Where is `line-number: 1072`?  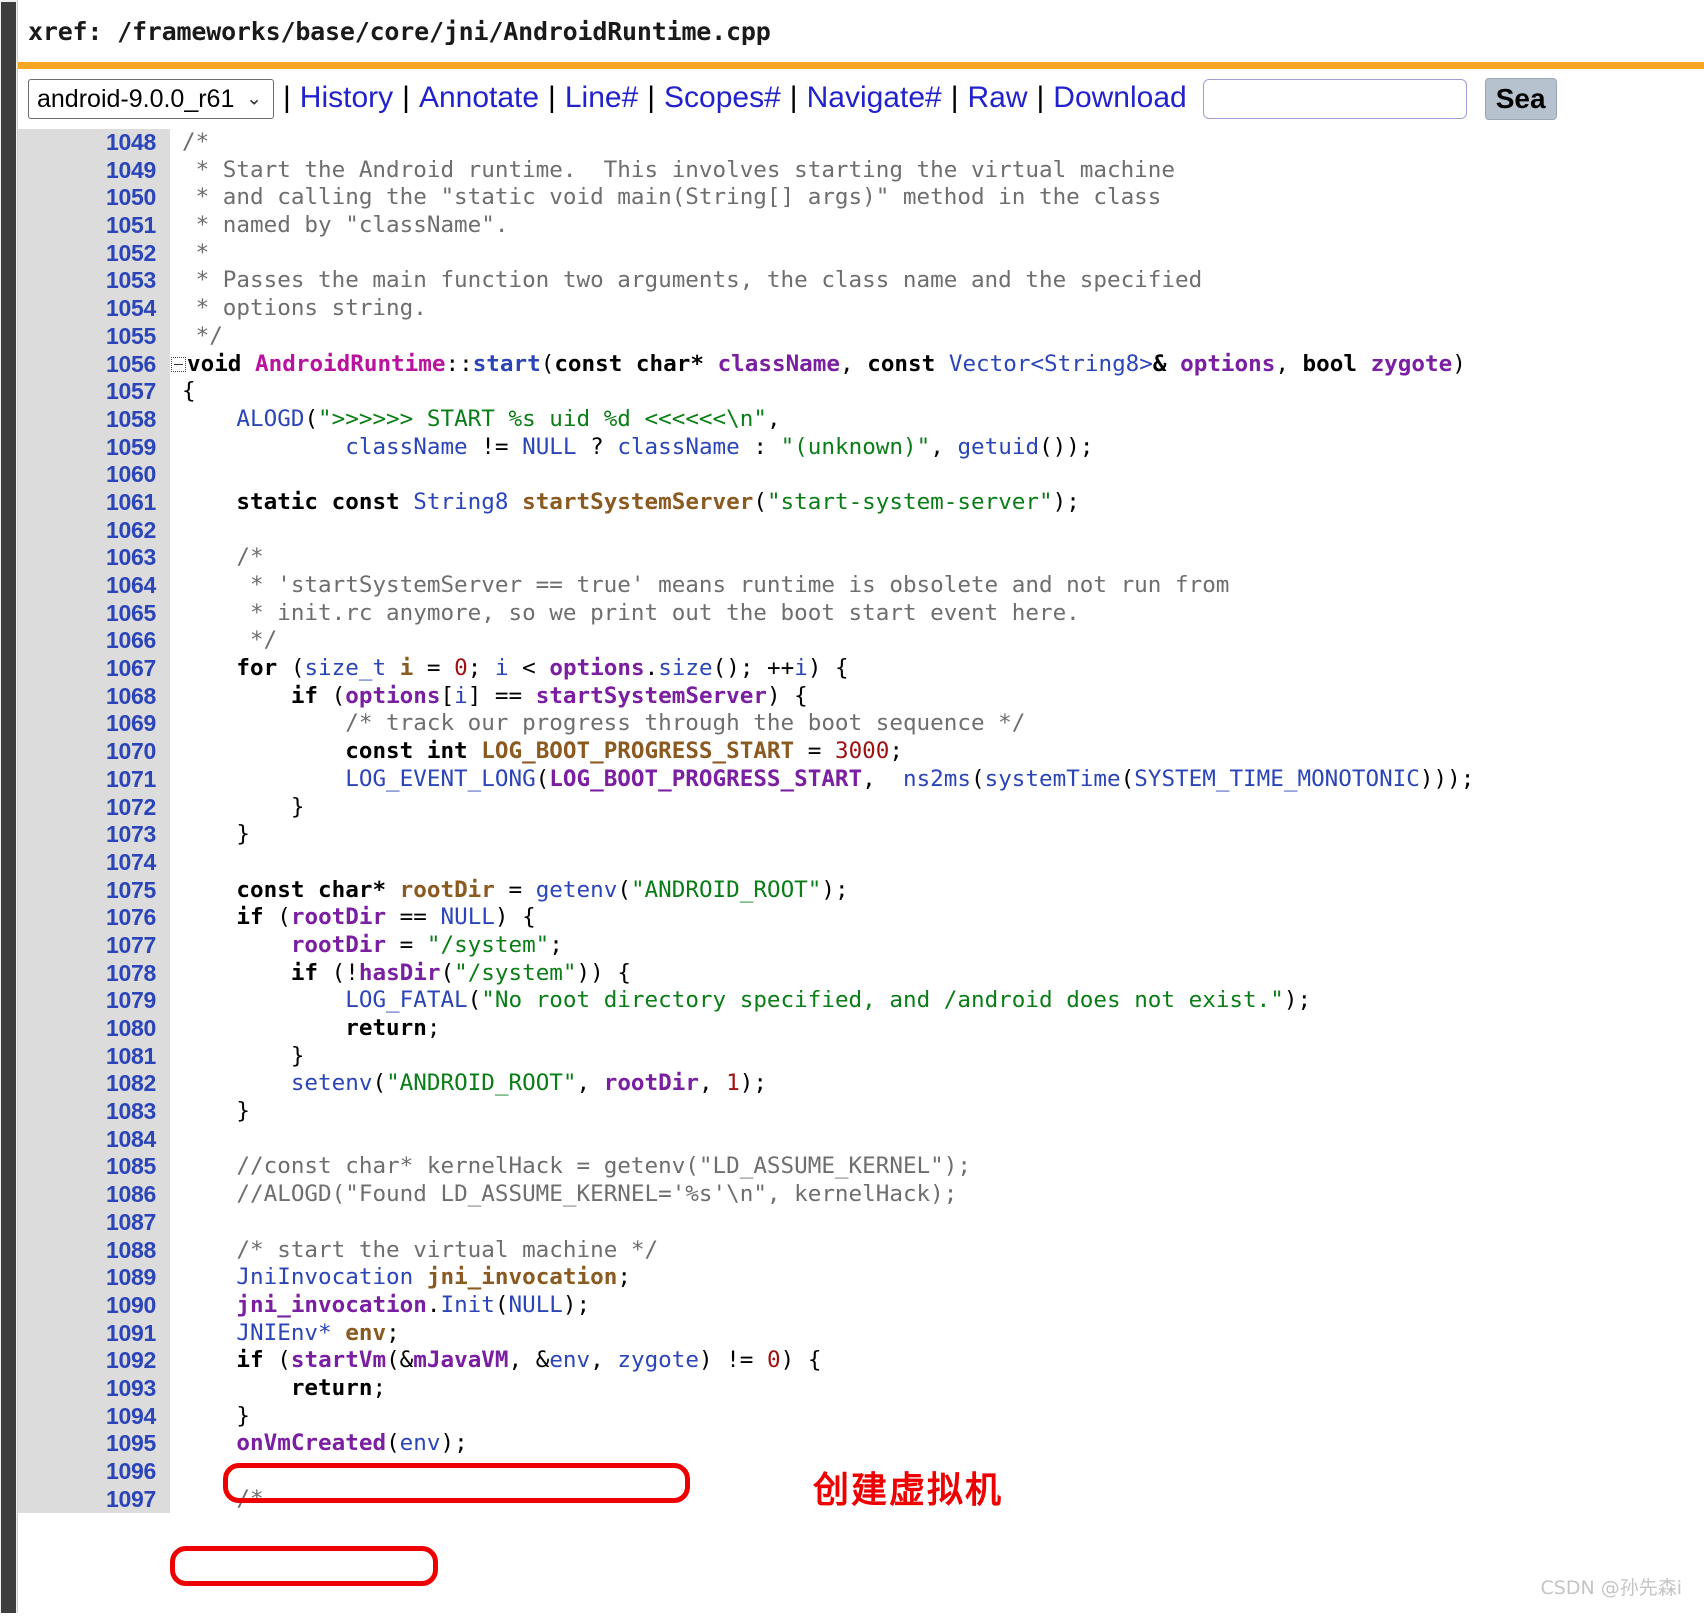
line-number: 1072 is located at coordinates (94, 807).